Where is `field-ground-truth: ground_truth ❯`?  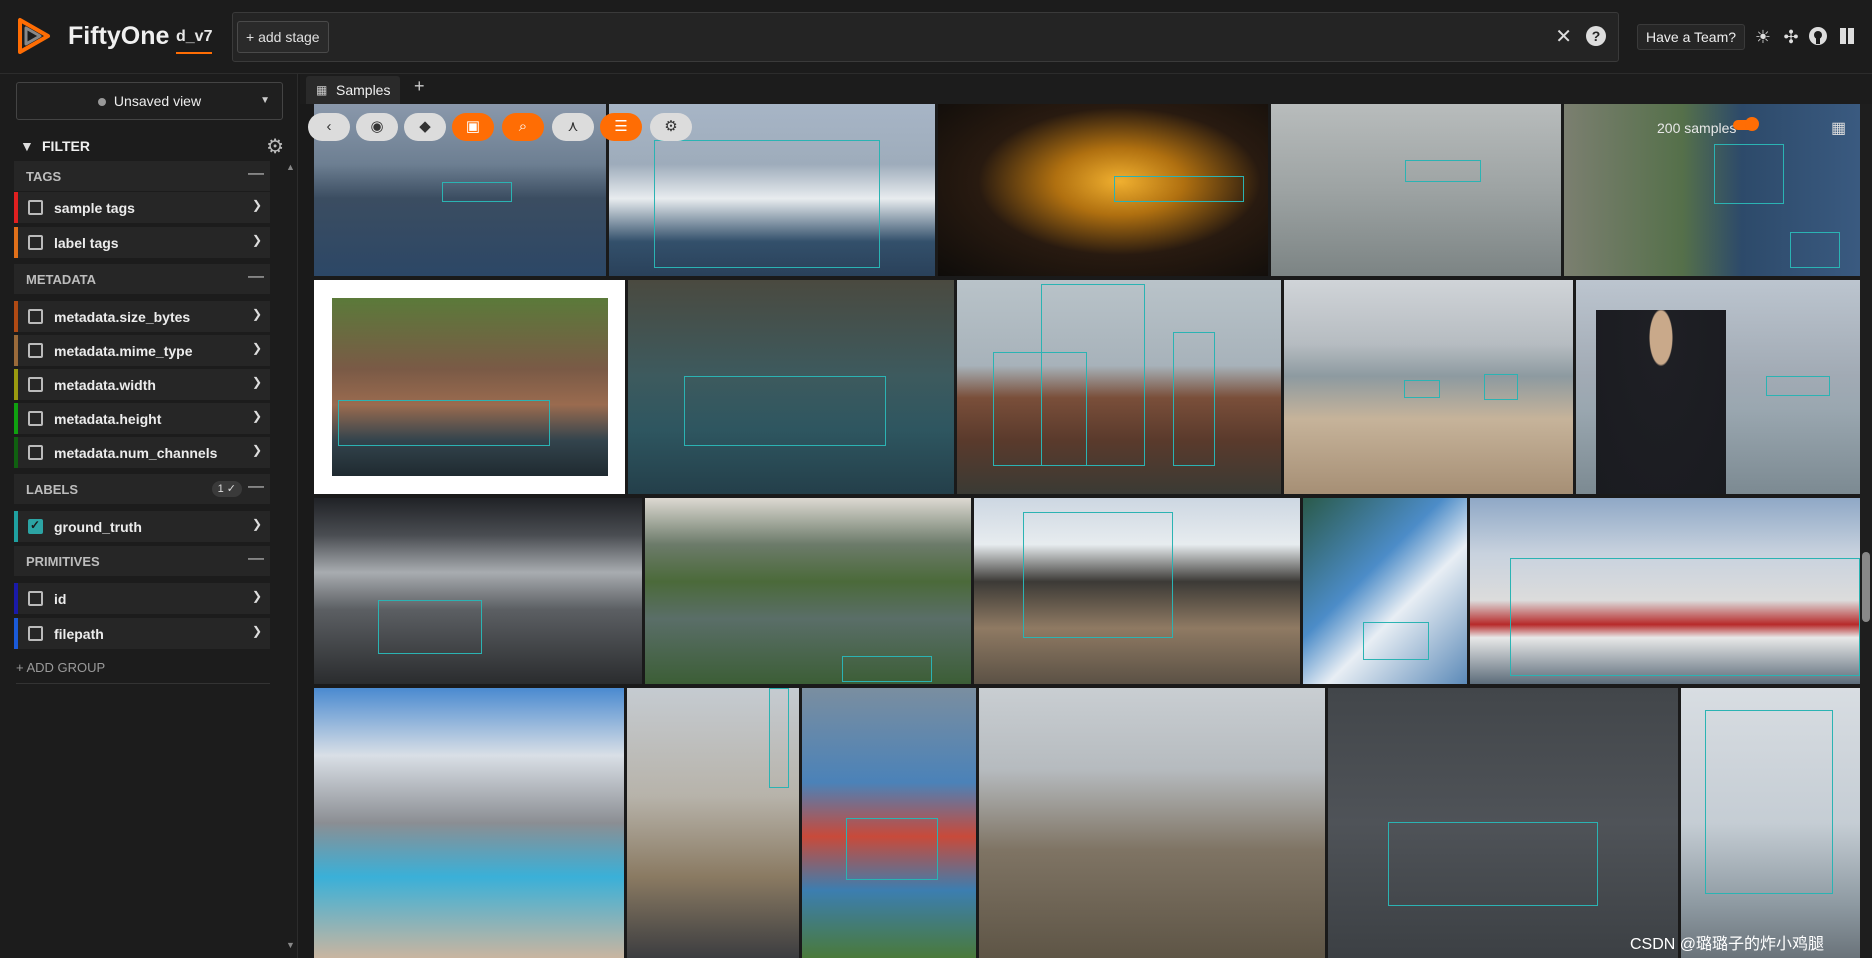
field-ground-truth: ground_truth ❯ is located at coordinates (142, 526).